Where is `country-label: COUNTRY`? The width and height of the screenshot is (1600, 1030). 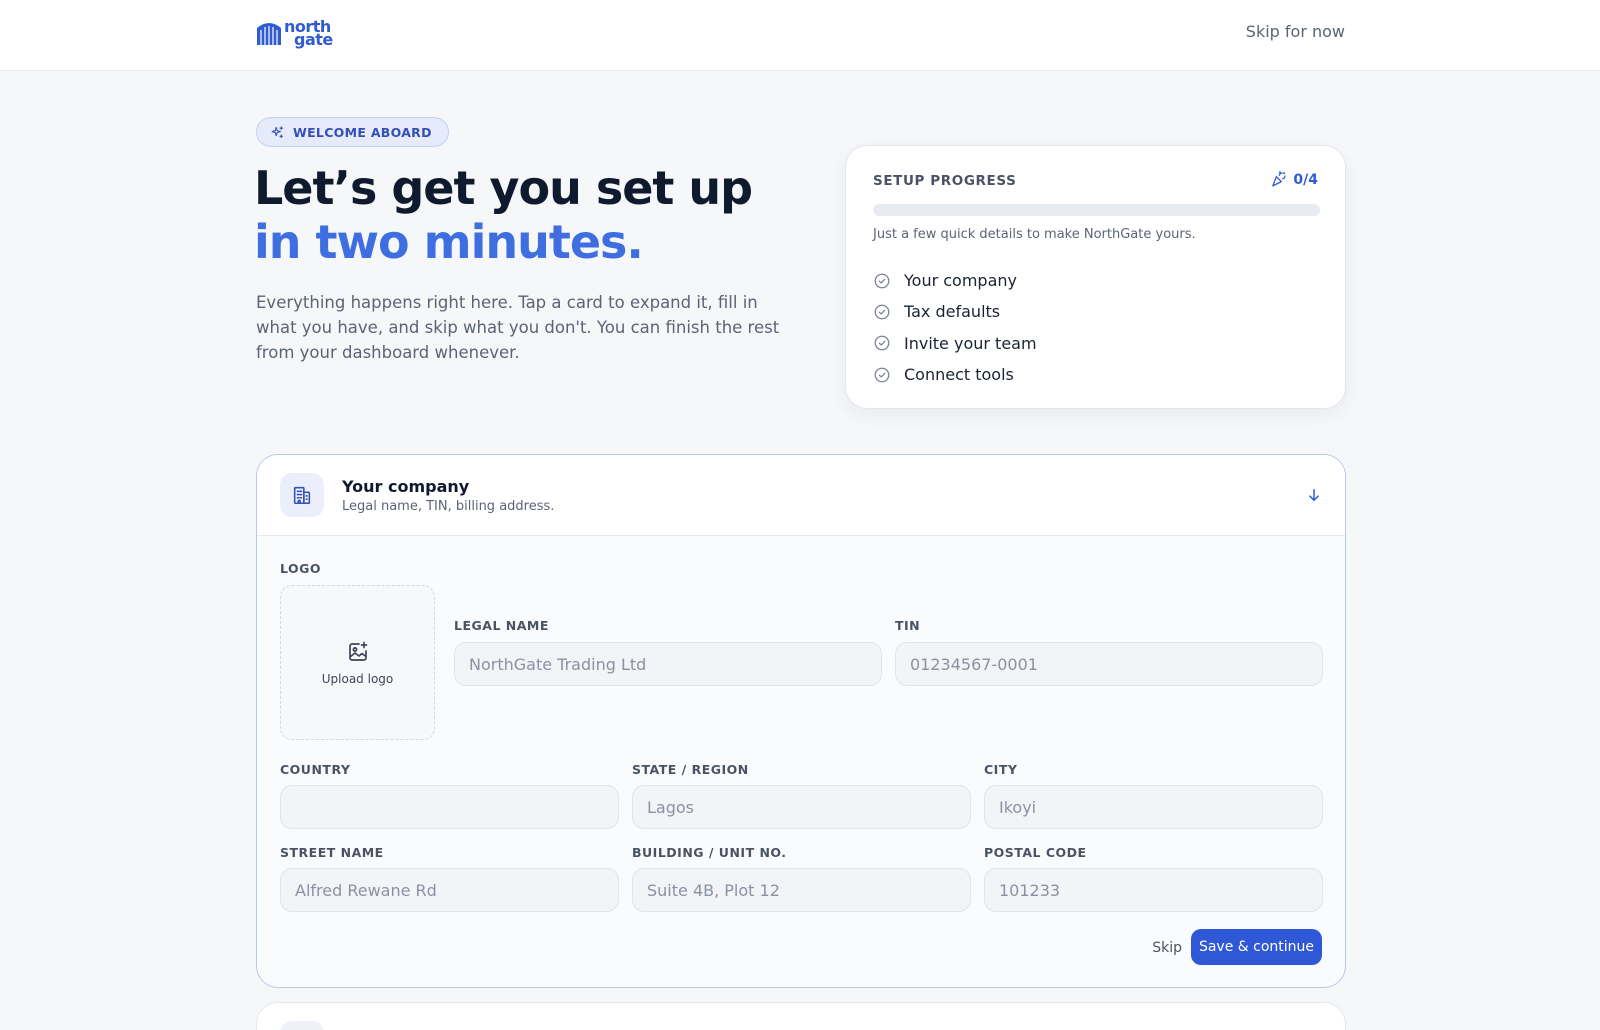 country-label: COUNTRY is located at coordinates (315, 769).